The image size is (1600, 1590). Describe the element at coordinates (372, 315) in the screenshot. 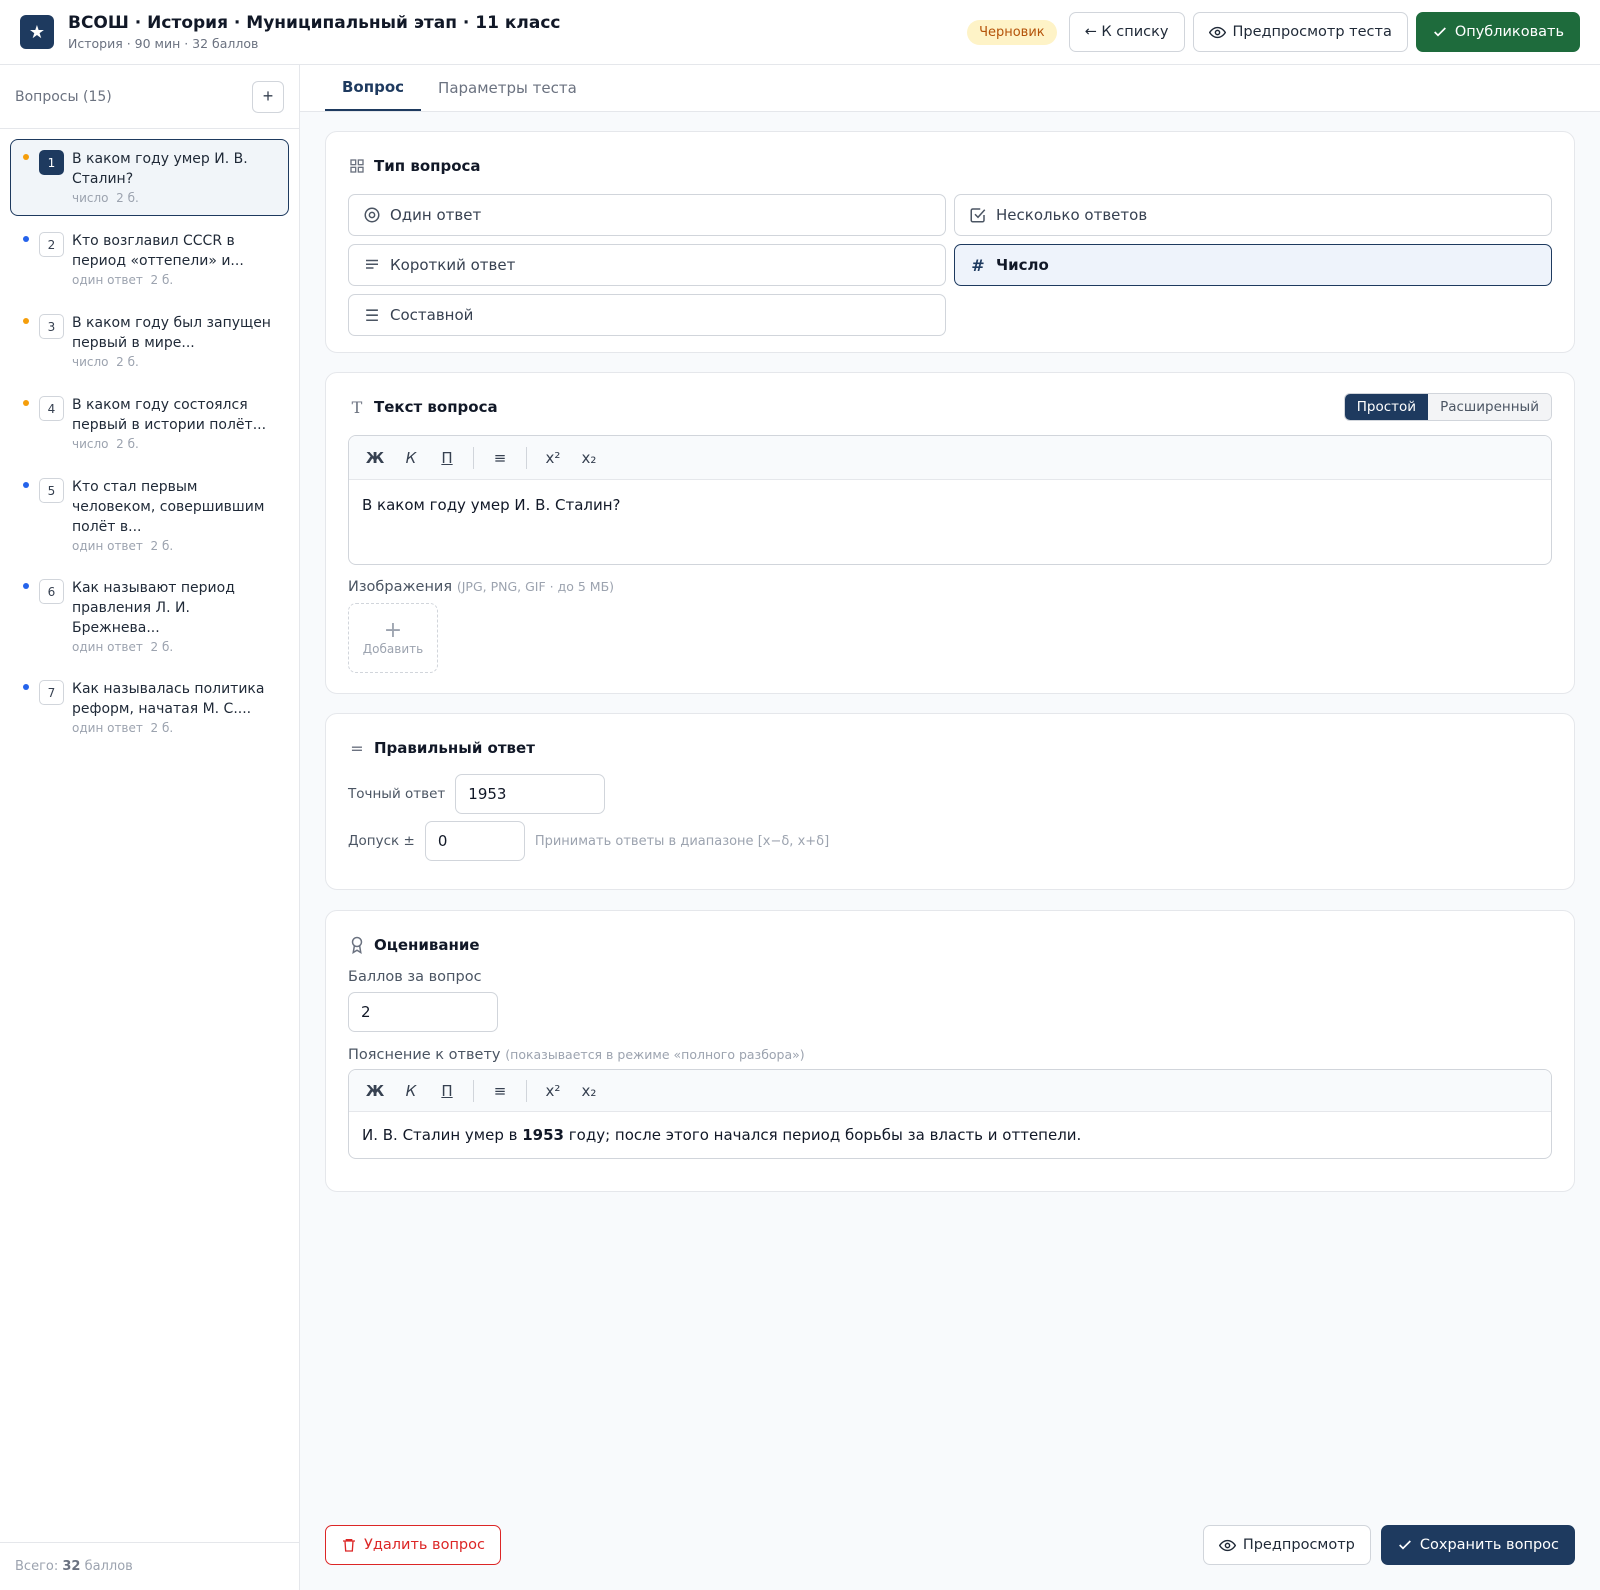

I see `list-icon: ☰` at that location.